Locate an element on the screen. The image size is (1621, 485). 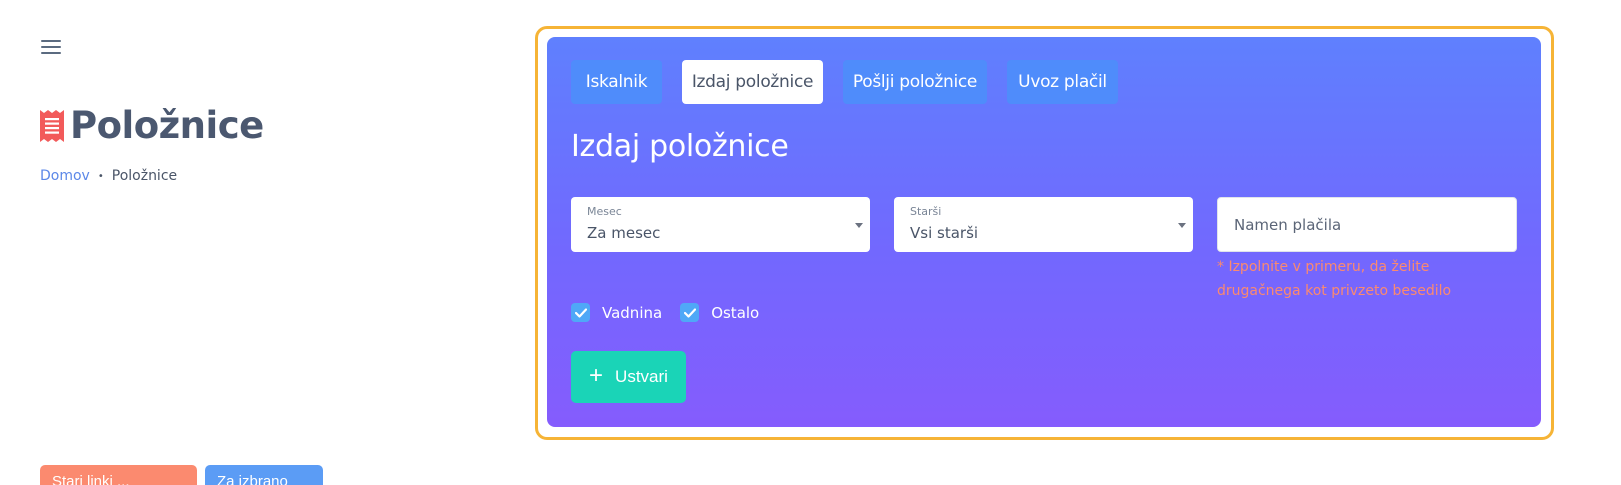
parents-select-label: Starši is located at coordinates (926, 211).